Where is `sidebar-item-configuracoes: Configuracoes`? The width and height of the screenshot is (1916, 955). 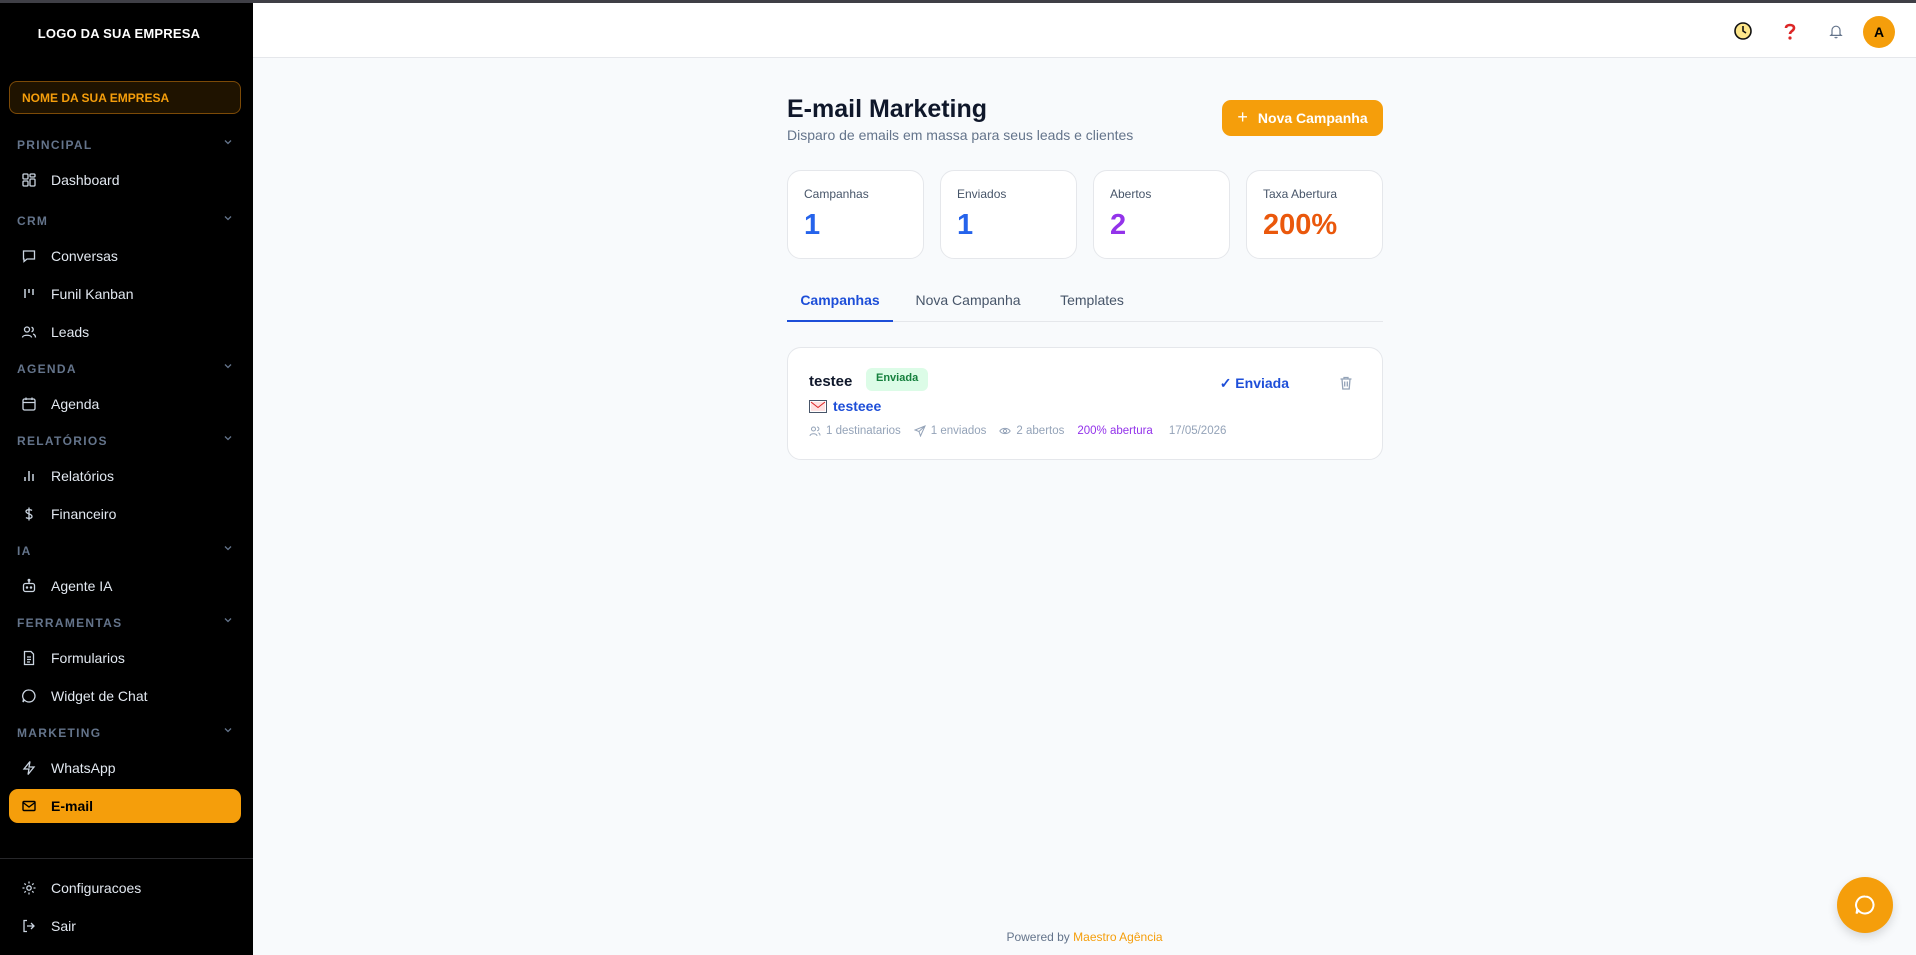 sidebar-item-configuracoes: Configuracoes is located at coordinates (125, 888).